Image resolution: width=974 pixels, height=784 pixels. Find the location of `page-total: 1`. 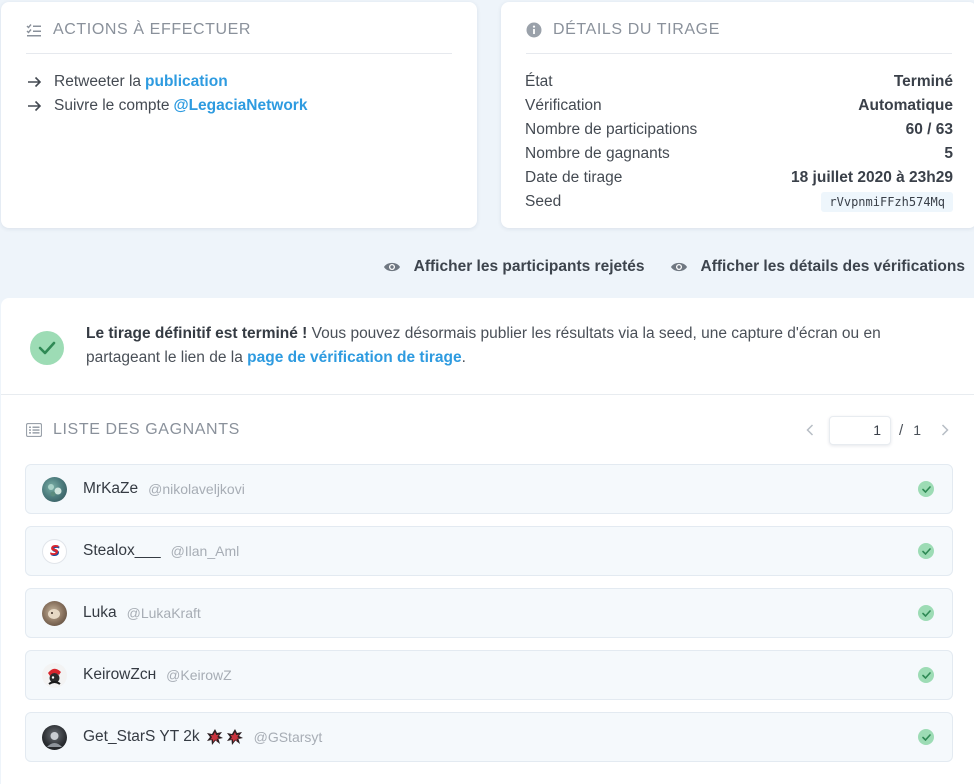

page-total: 1 is located at coordinates (917, 430).